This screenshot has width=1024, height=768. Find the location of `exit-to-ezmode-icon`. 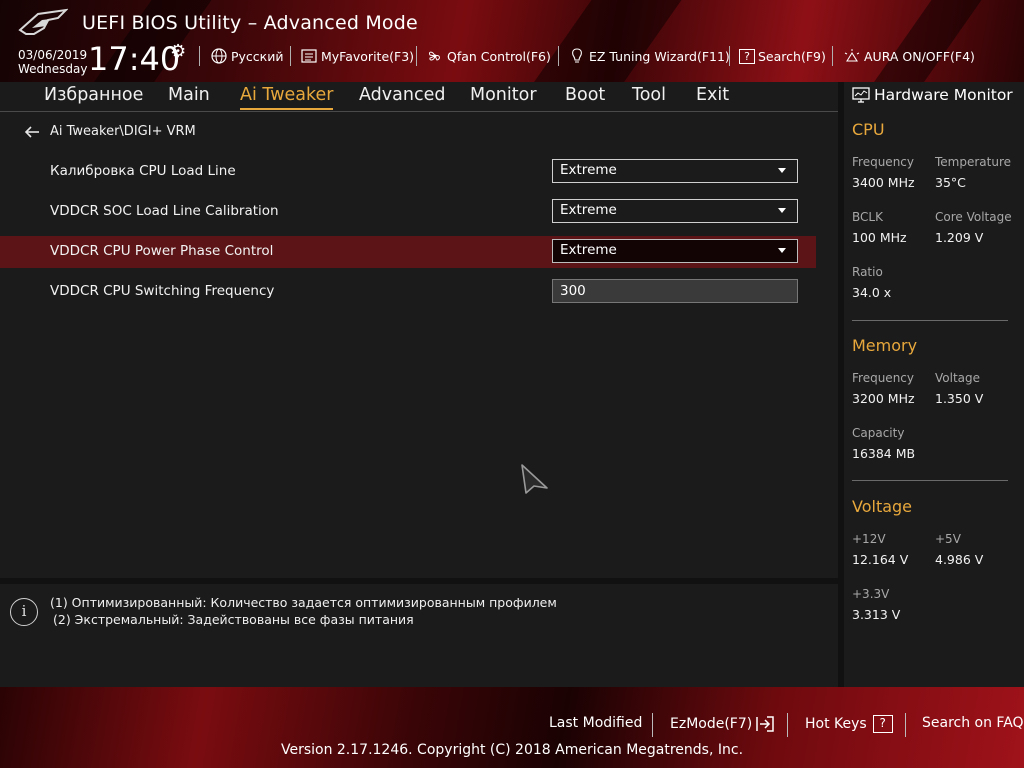

exit-to-ezmode-icon is located at coordinates (765, 724).